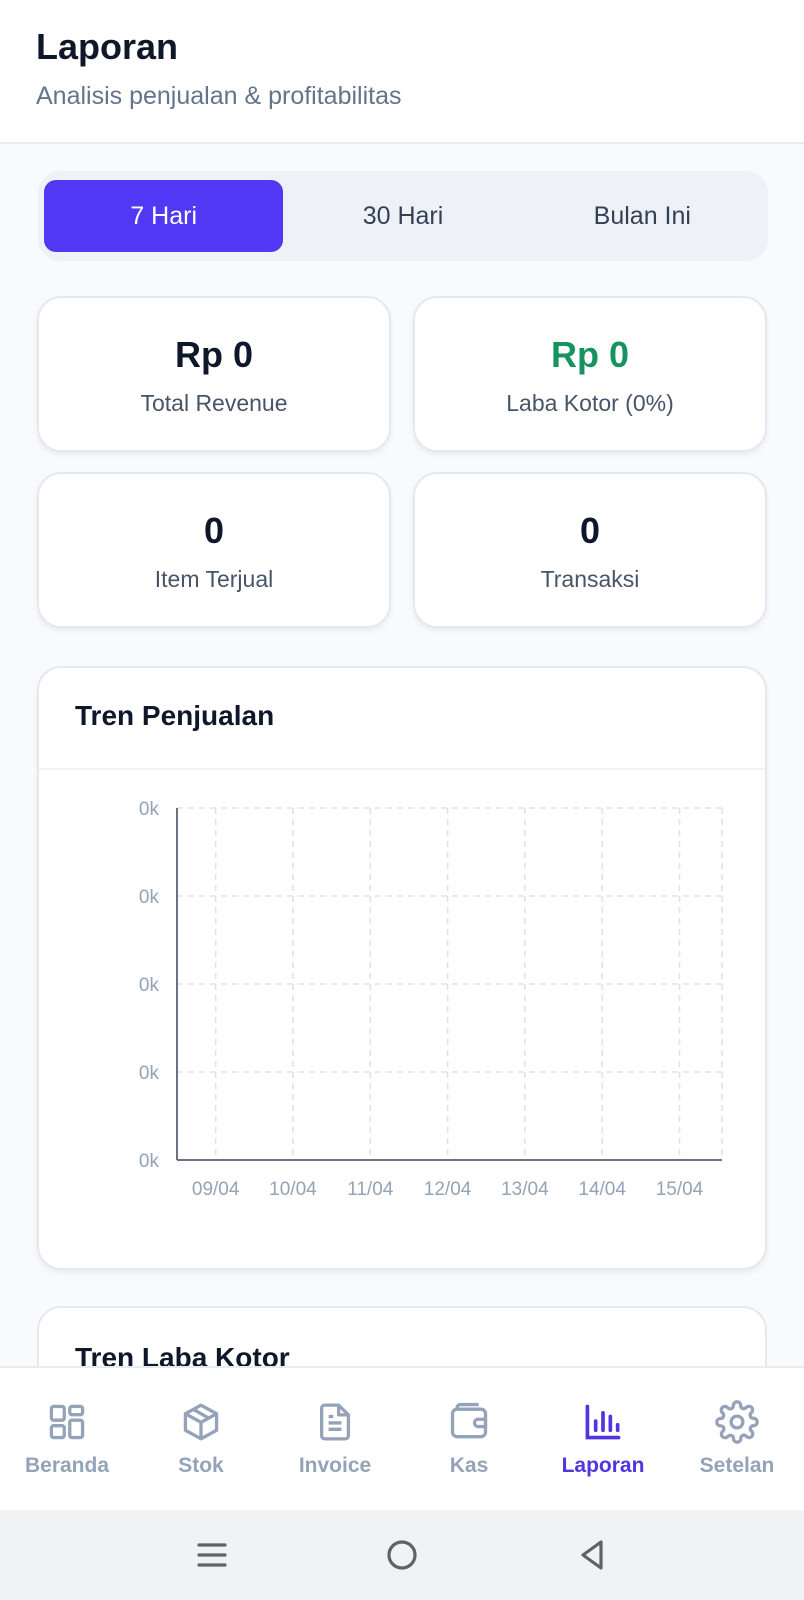 This screenshot has height=1600, width=804. Describe the element at coordinates (212, 1555) in the screenshot. I see `recent-apps-icon` at that location.